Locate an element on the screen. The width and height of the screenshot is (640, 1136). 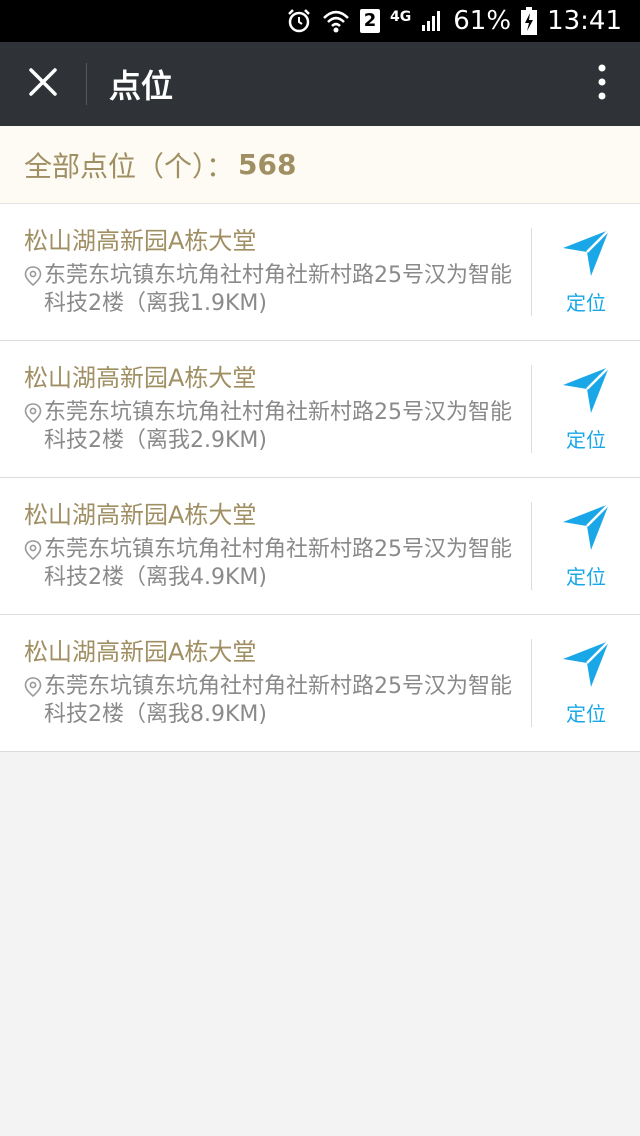
item-address: 东莞东坑镇东坑角社村角社新村路25号汉为智能科技2楼（离我1.9KM) is located at coordinates (278, 289).